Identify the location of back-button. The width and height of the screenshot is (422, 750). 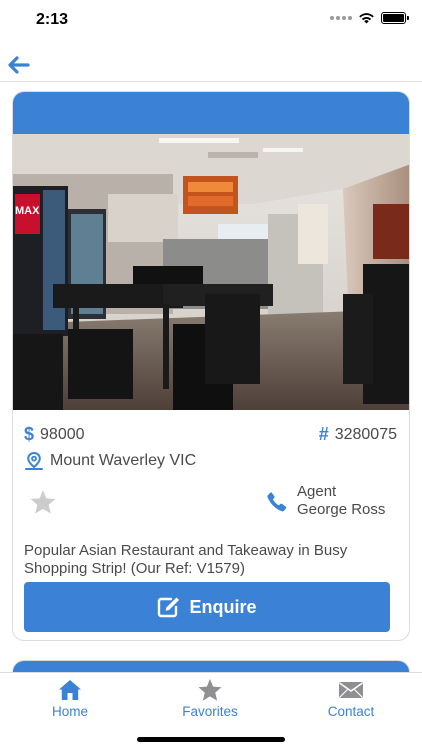
(19, 65).